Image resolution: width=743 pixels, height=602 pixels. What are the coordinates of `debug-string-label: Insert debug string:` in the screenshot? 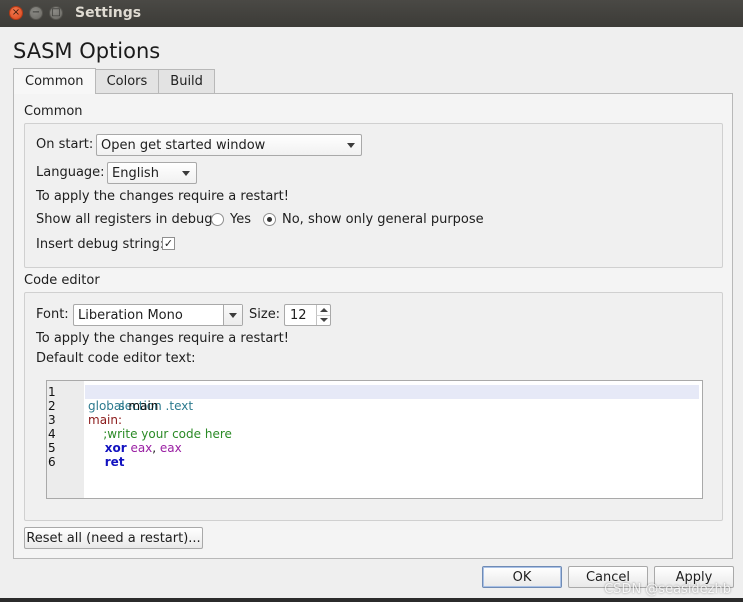 It's located at (100, 244).